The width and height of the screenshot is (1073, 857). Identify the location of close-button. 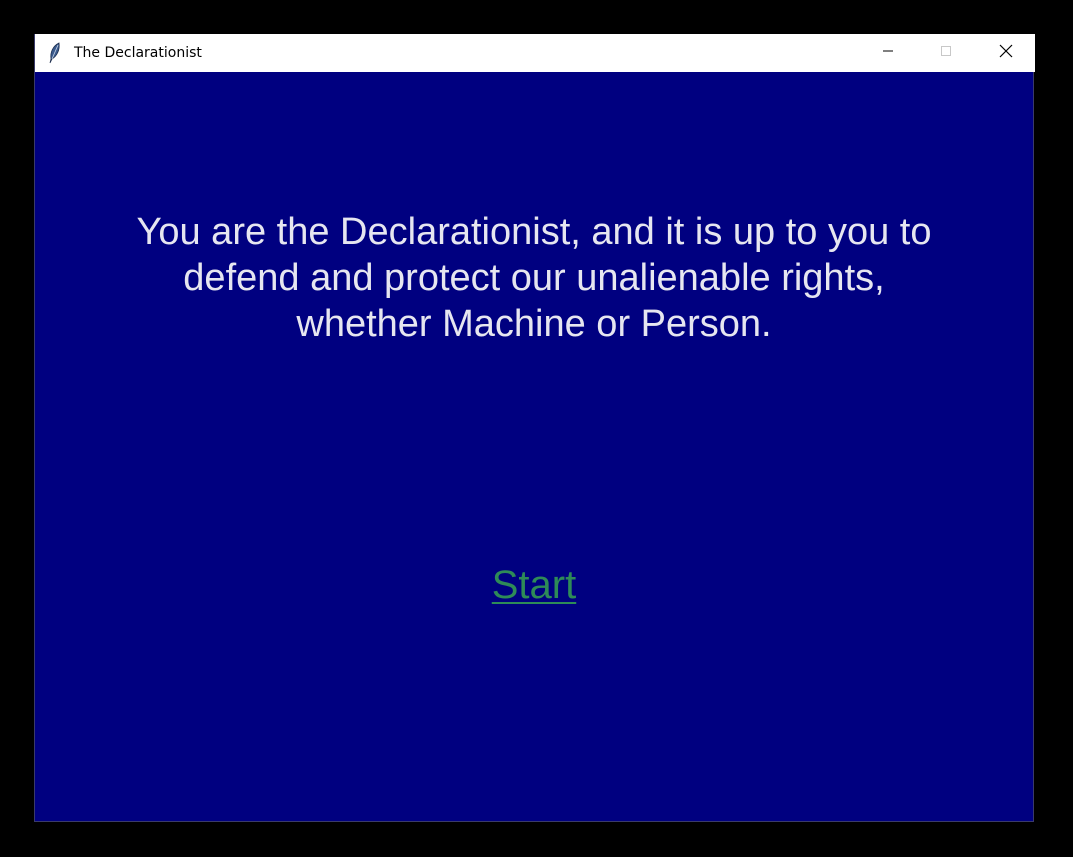
(1006, 53).